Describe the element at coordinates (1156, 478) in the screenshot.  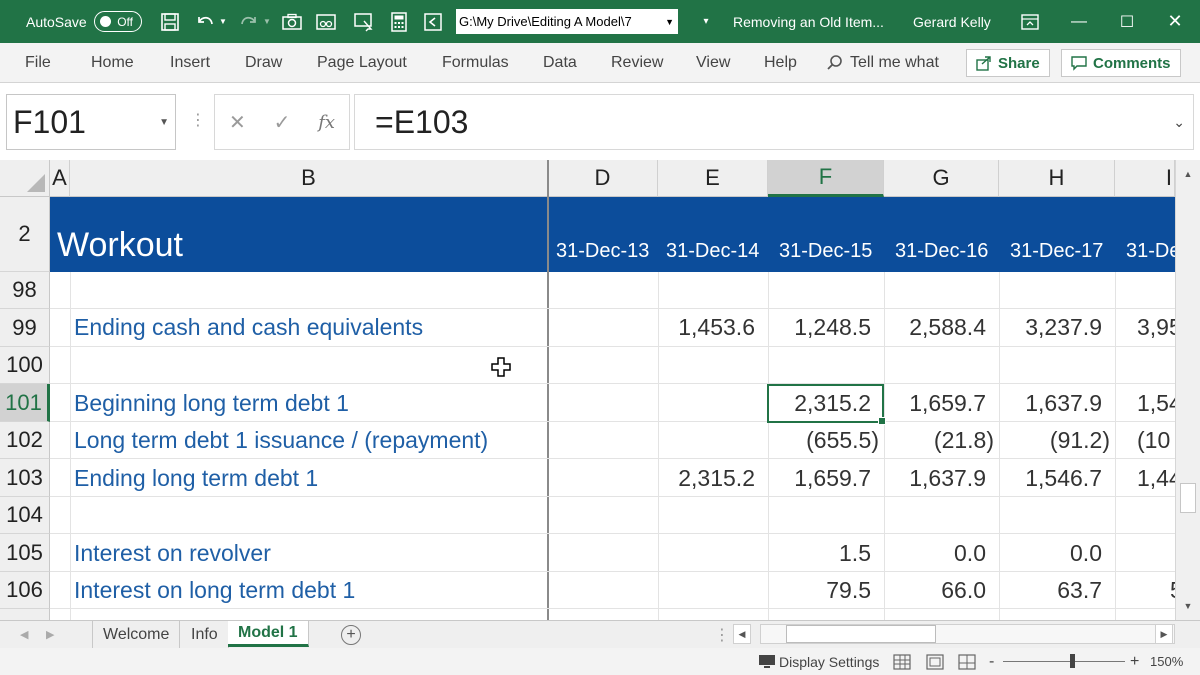
I see `cell-value: 1,44` at that location.